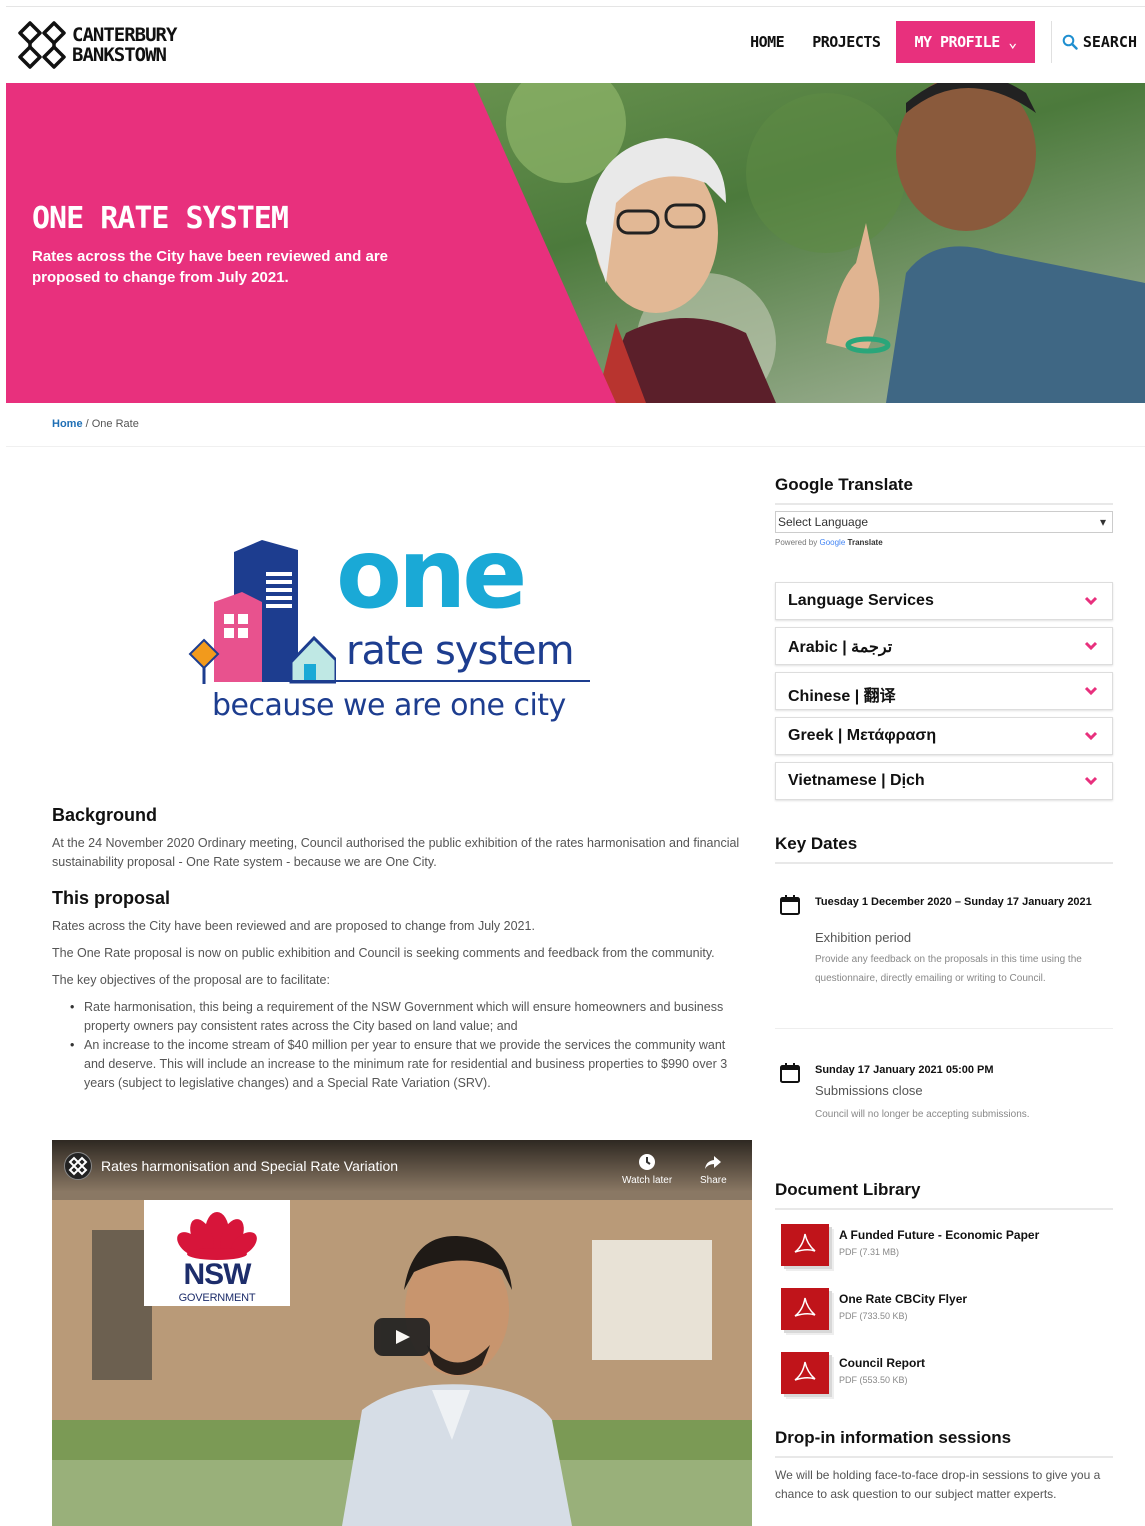 The width and height of the screenshot is (1145, 1526). I want to click on nav-projects: PROJECTS, so click(846, 42).